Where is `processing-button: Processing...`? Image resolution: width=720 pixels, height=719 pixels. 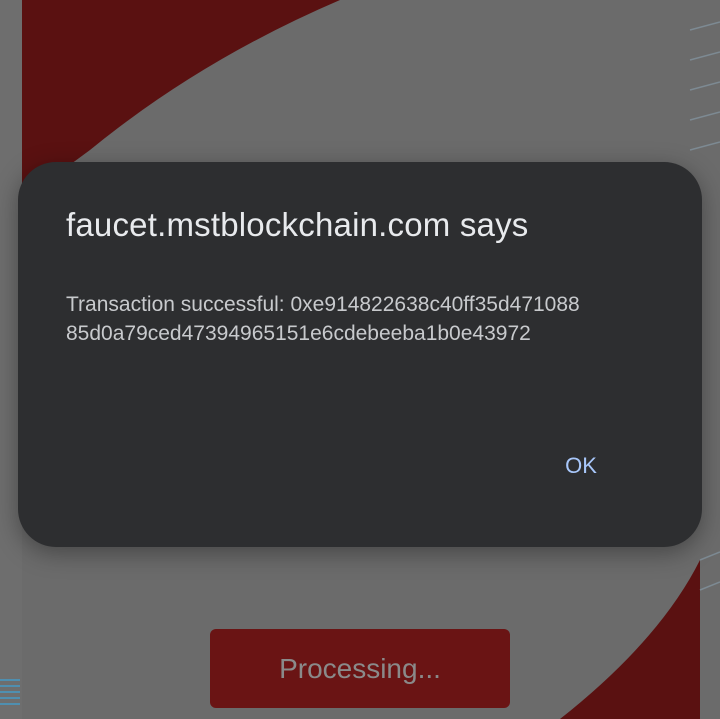
processing-button: Processing... is located at coordinates (360, 668).